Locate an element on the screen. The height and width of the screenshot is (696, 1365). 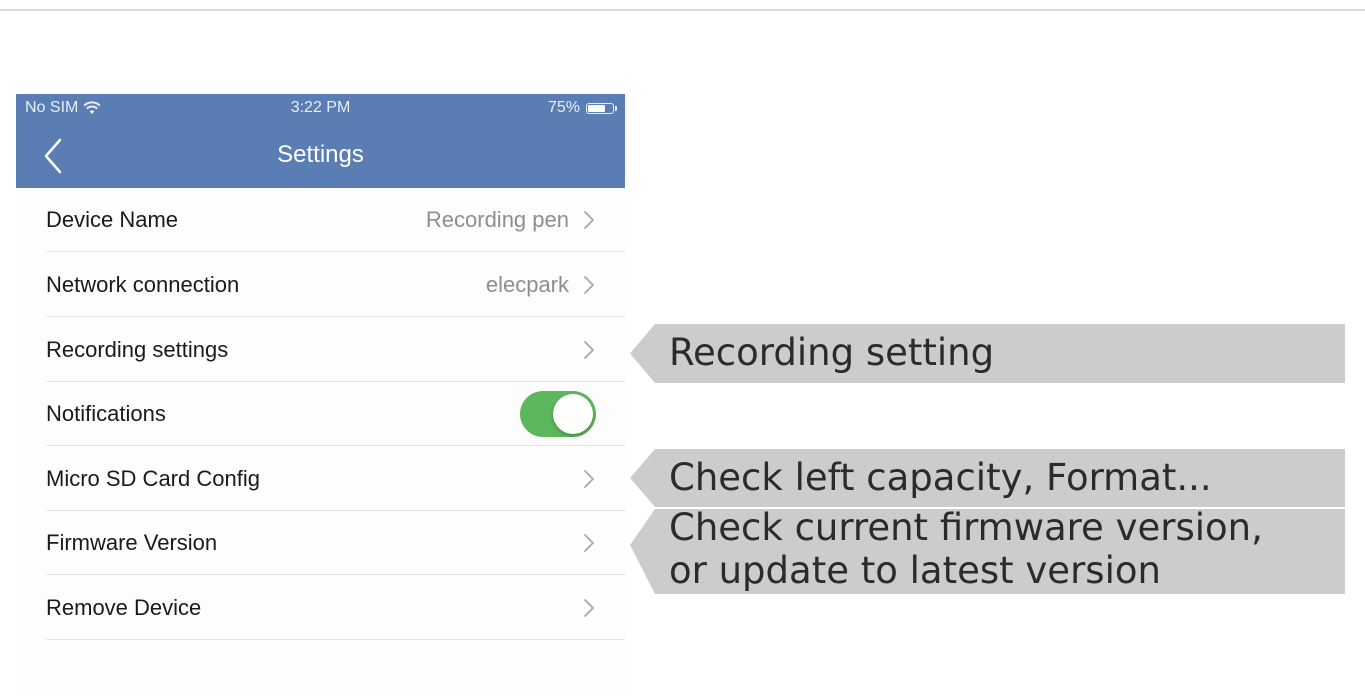
callout-firmware-line1: Check current firmware version, is located at coordinates (966, 527).